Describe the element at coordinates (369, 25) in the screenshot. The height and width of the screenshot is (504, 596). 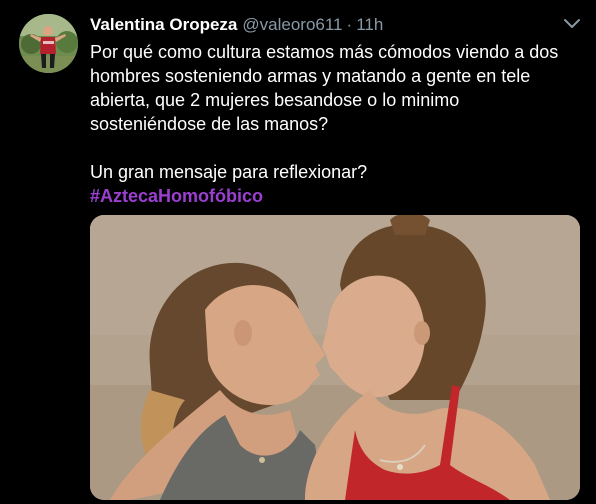
I see `tweet-timestamp: 11h` at that location.